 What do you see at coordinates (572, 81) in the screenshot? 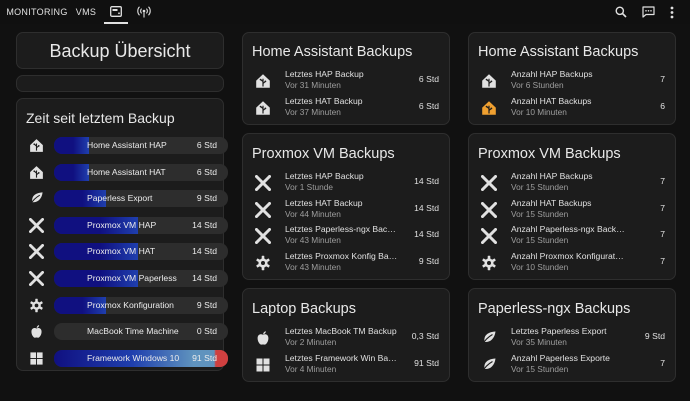
I see `entity-row: Anzahl HAP Backups Vor 6 Stunden 7` at bounding box center [572, 81].